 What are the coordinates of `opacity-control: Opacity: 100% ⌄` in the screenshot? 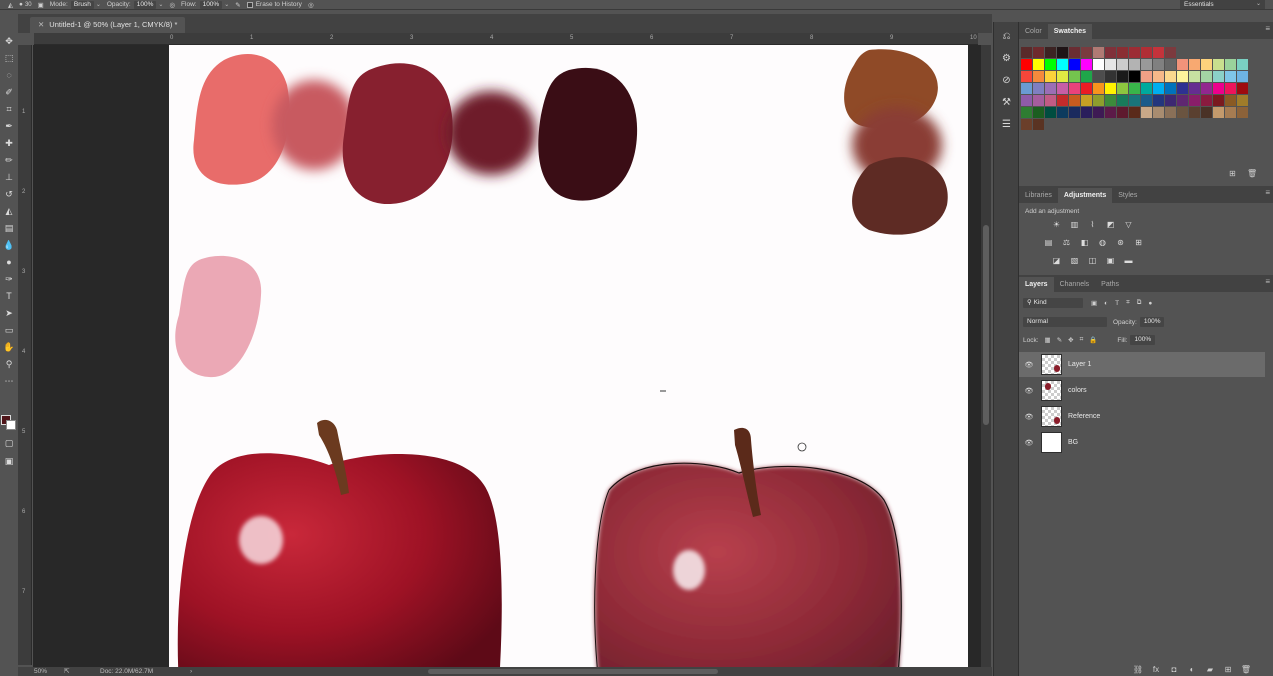 It's located at (135, 4).